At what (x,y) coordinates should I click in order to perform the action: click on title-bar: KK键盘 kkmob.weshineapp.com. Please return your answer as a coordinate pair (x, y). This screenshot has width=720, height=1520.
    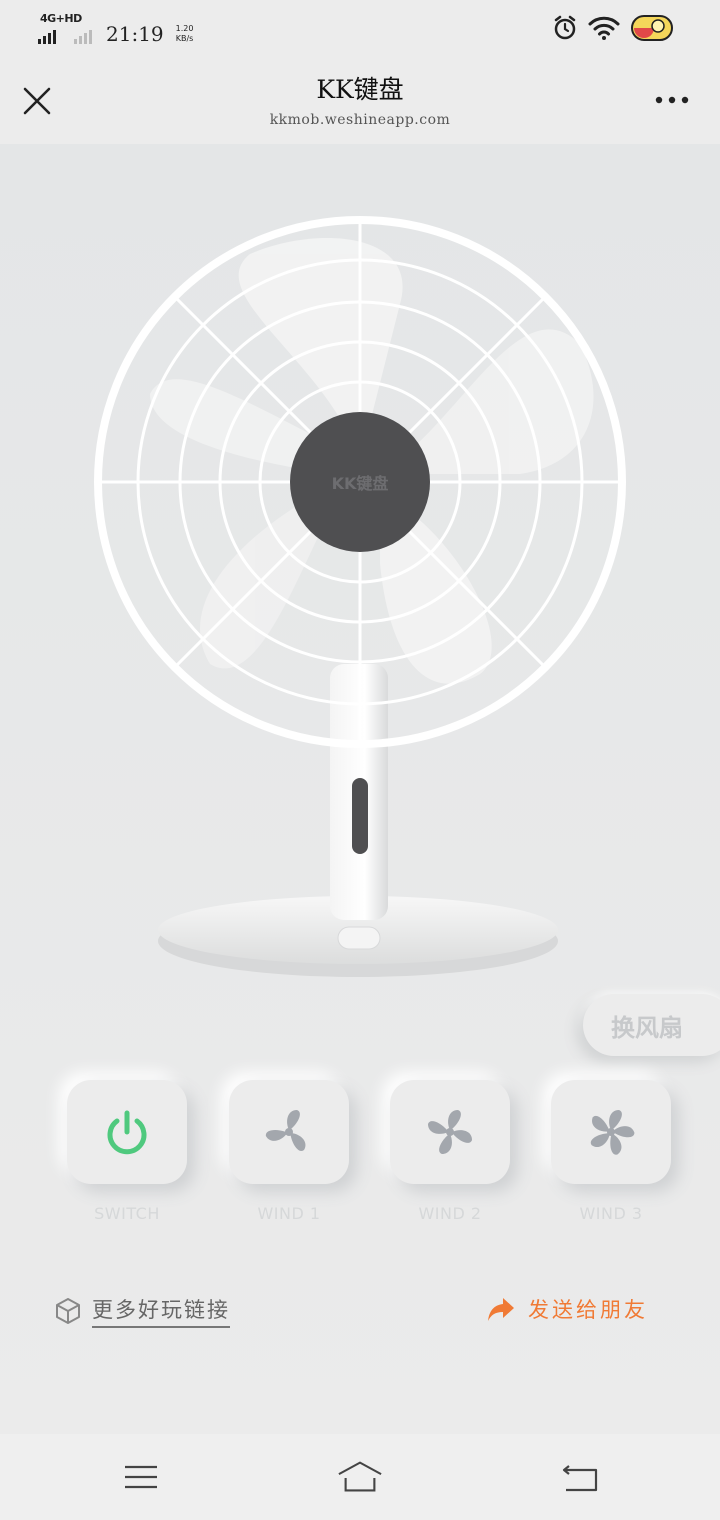
    Looking at the image, I should click on (360, 101).